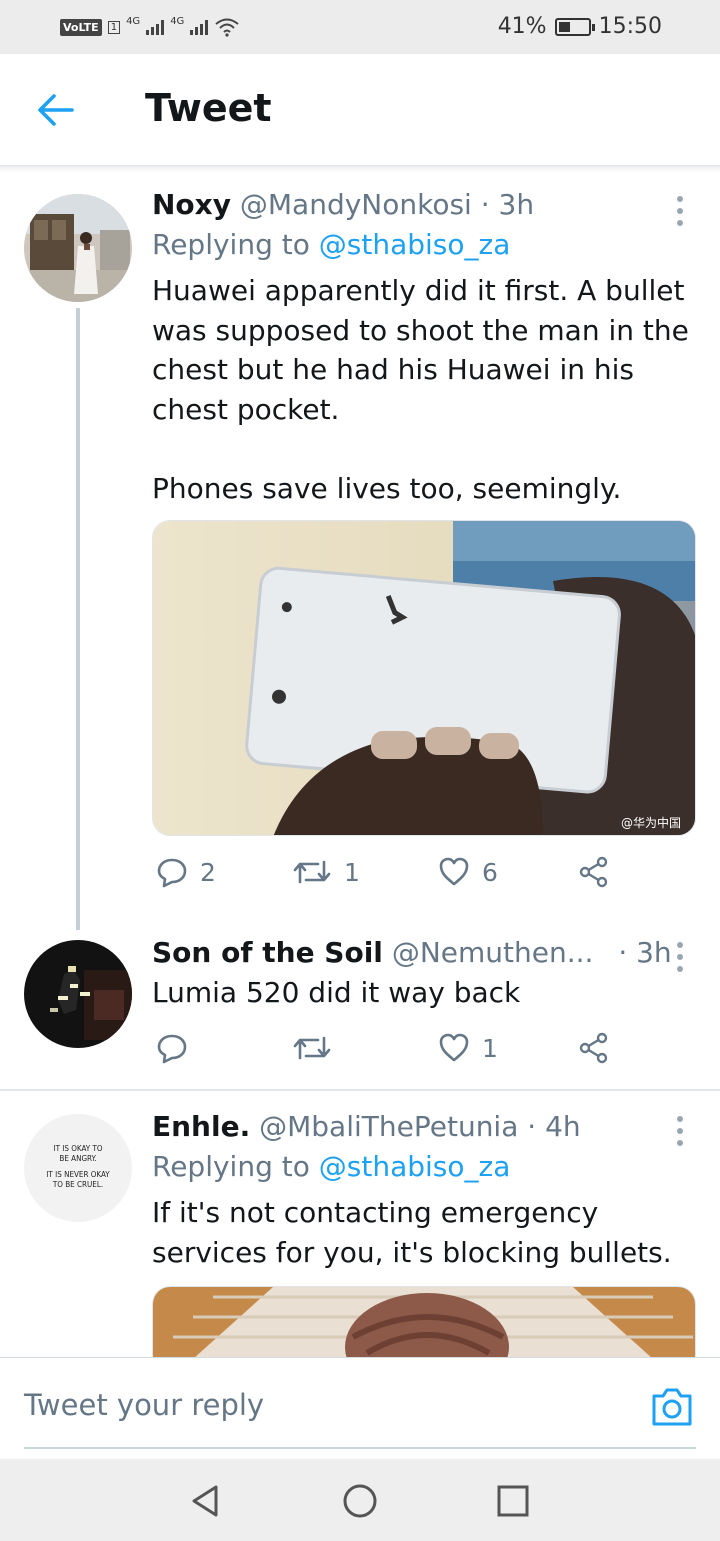 Image resolution: width=720 pixels, height=1541 pixels. What do you see at coordinates (402, 876) in the screenshot?
I see `tweet-actions: 2 1 6` at bounding box center [402, 876].